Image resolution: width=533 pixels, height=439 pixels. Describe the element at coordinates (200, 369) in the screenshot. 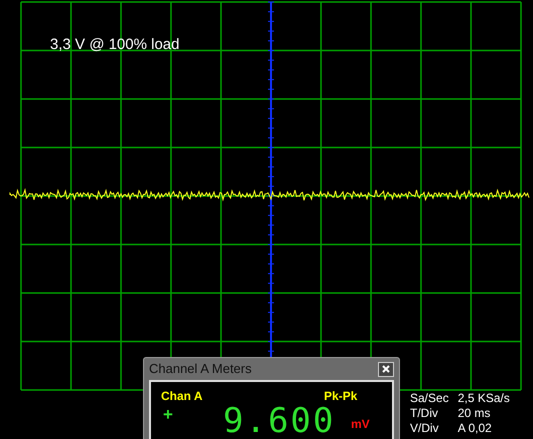

I see `window-title: Channel A Meters` at that location.